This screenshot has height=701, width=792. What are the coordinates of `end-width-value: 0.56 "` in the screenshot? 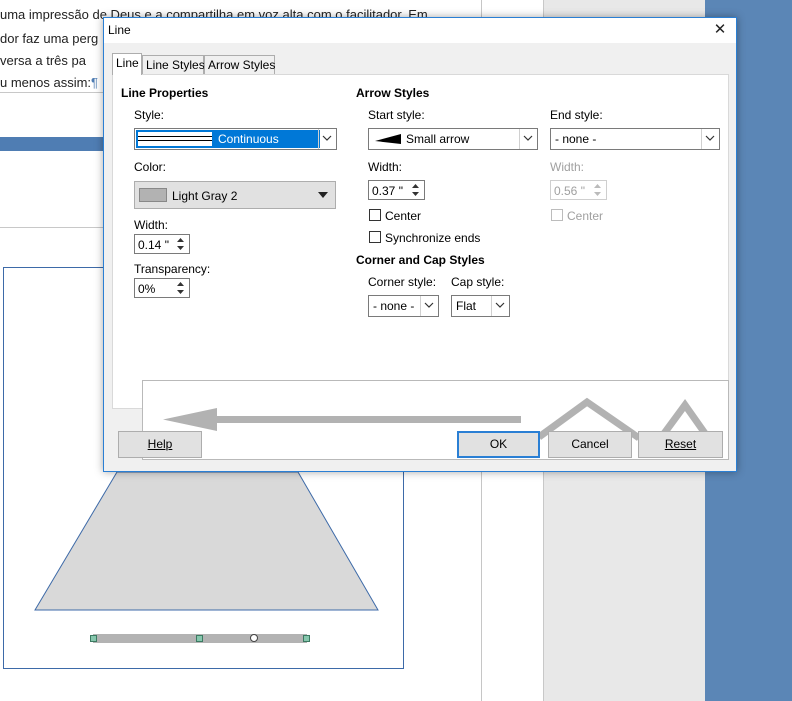 It's located at (569, 191).